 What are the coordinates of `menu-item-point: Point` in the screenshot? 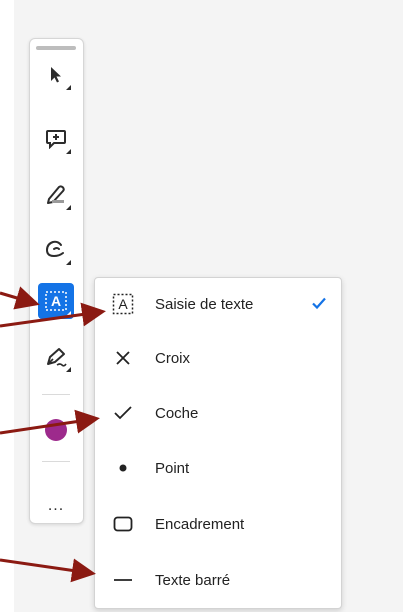 It's located at (218, 468).